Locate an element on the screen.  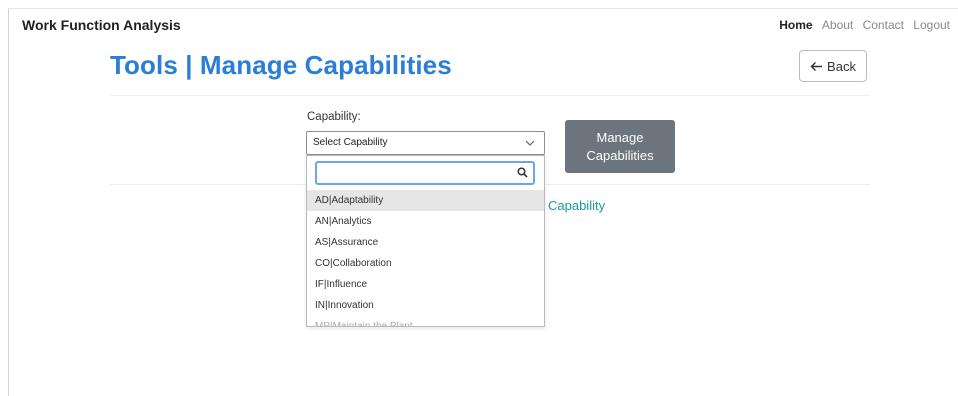
nav-link-home: Home is located at coordinates (795, 25).